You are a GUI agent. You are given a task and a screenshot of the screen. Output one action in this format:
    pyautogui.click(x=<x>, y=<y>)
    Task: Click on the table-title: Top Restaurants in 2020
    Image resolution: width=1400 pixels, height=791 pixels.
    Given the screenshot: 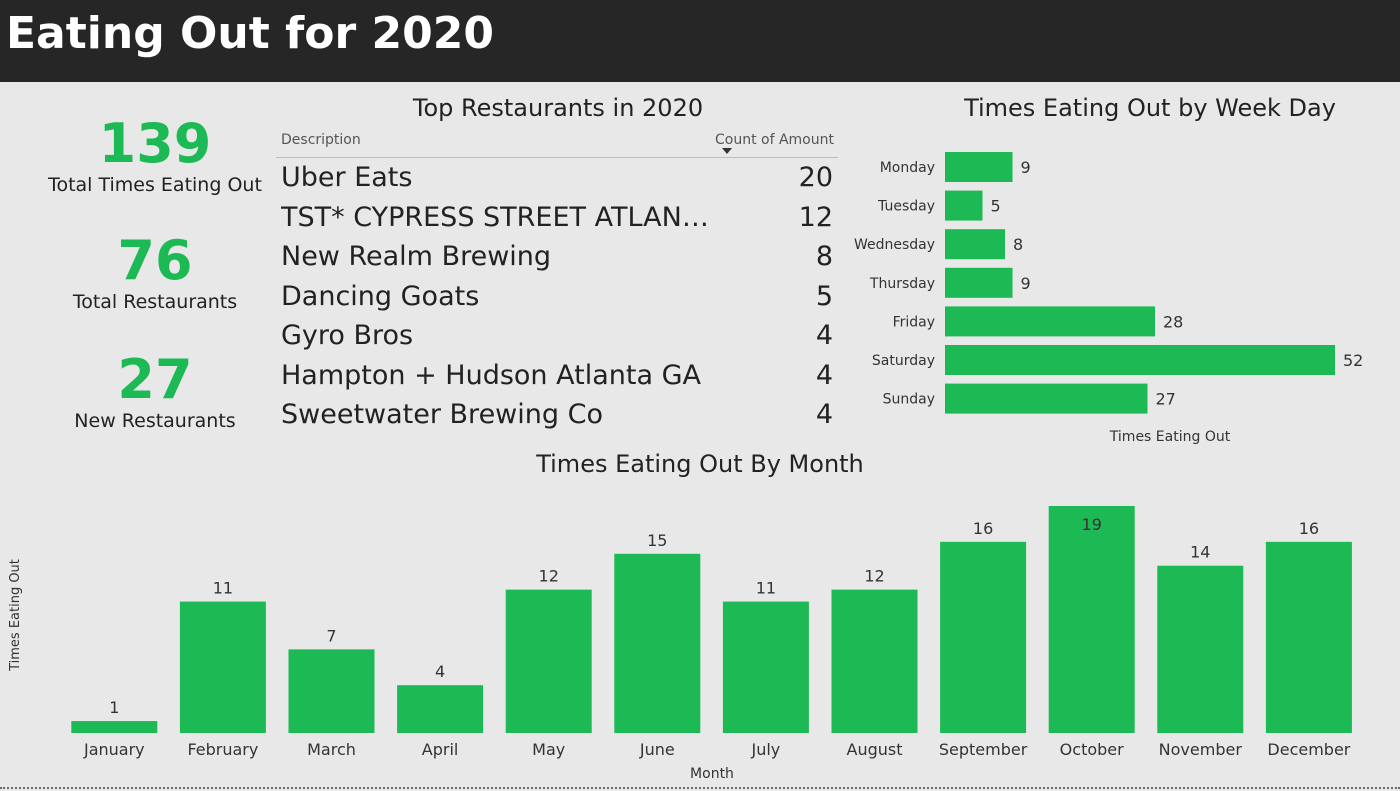 What is the action you would take?
    pyautogui.click(x=558, y=108)
    